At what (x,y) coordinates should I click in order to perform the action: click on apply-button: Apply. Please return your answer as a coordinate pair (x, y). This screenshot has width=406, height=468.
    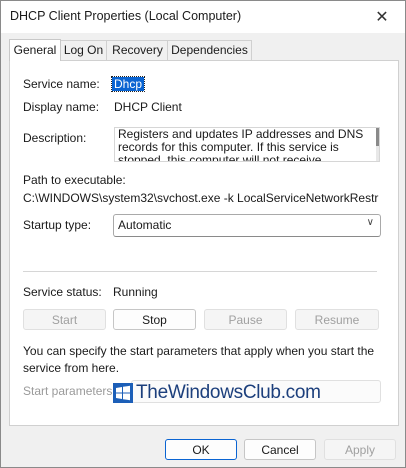
    Looking at the image, I should click on (360, 449).